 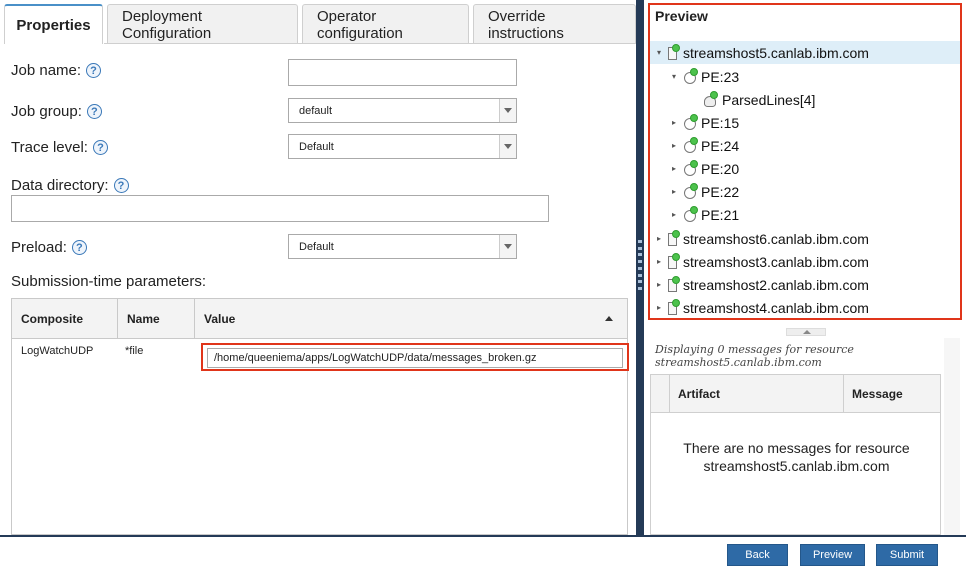 I want to click on column-header-value-text: Value, so click(x=220, y=318).